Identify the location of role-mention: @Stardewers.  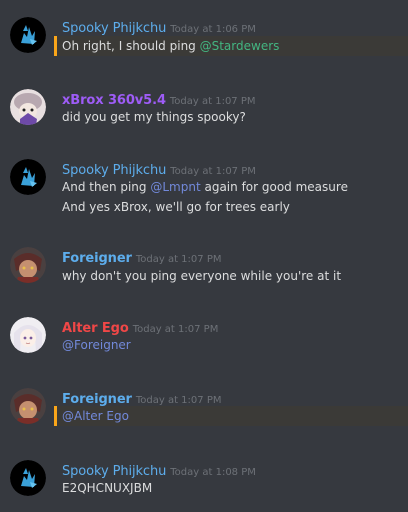
(240, 46).